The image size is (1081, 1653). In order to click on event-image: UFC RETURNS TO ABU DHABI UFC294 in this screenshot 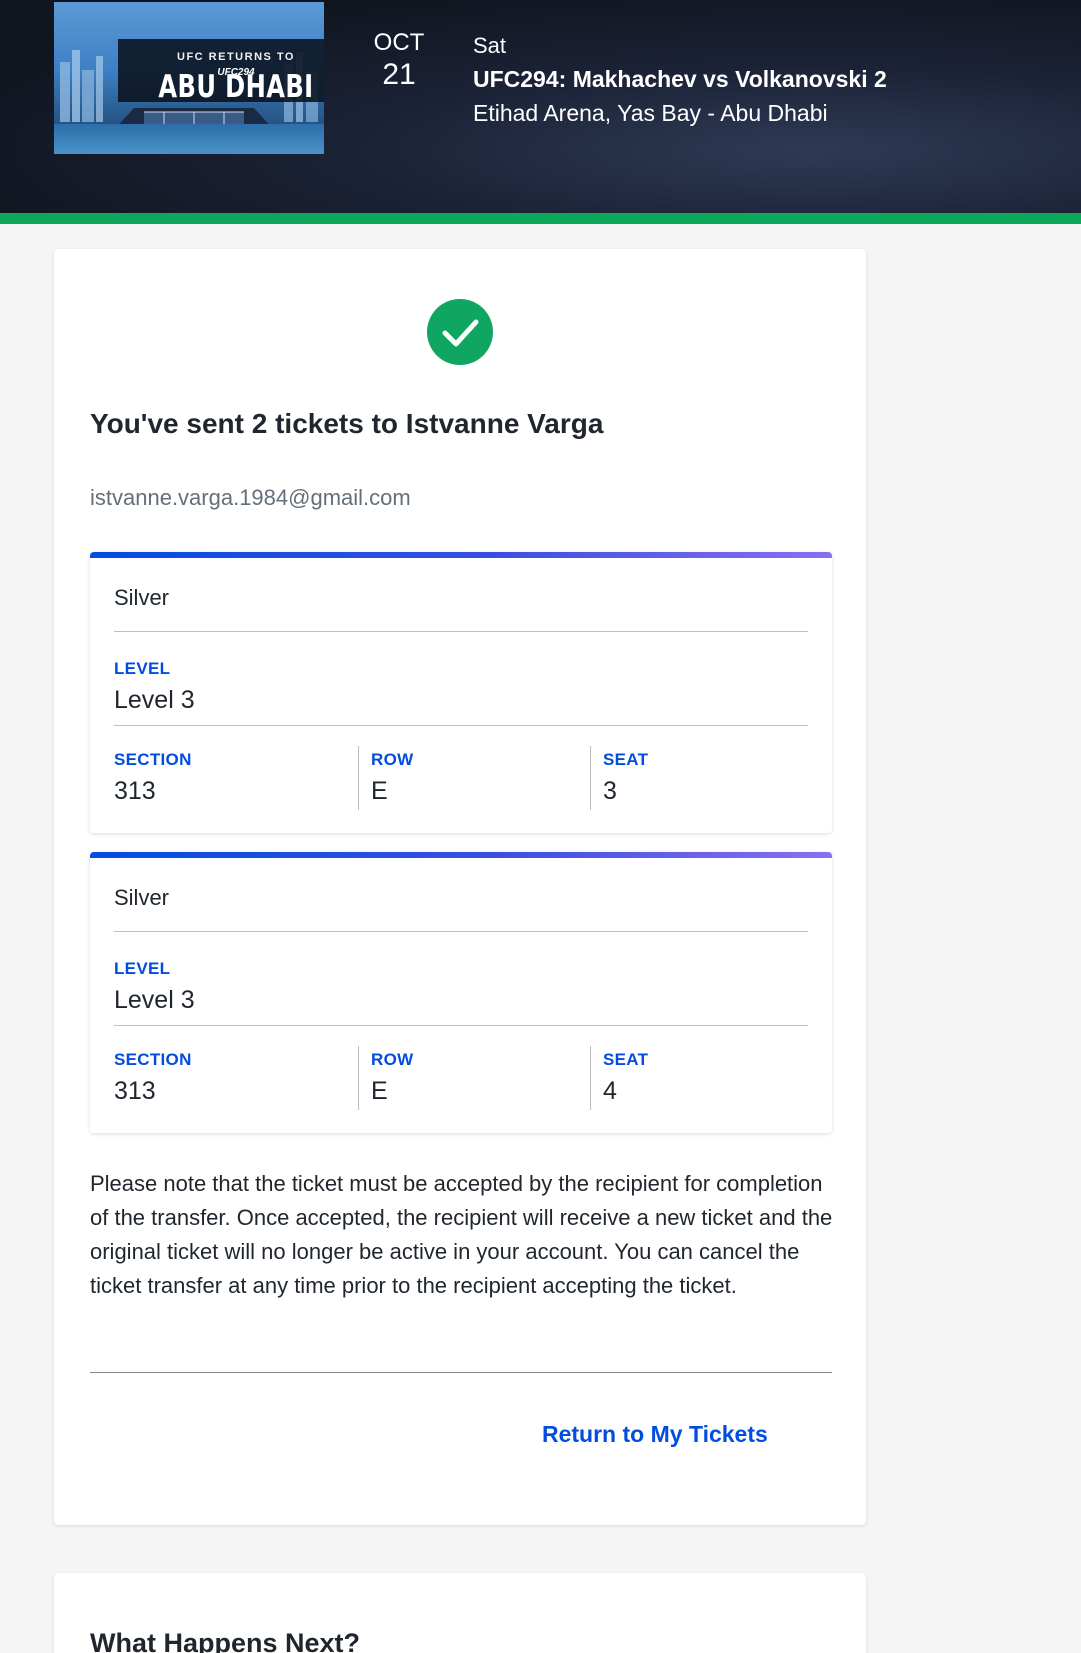, I will do `click(189, 78)`.